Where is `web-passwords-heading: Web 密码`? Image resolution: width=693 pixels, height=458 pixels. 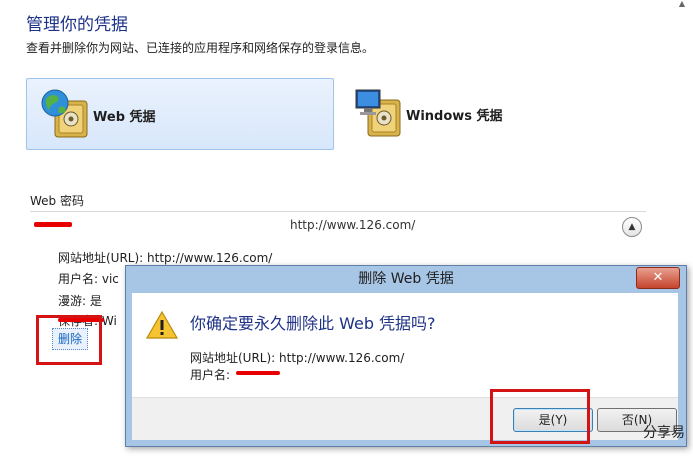 web-passwords-heading: Web 密码 is located at coordinates (57, 201).